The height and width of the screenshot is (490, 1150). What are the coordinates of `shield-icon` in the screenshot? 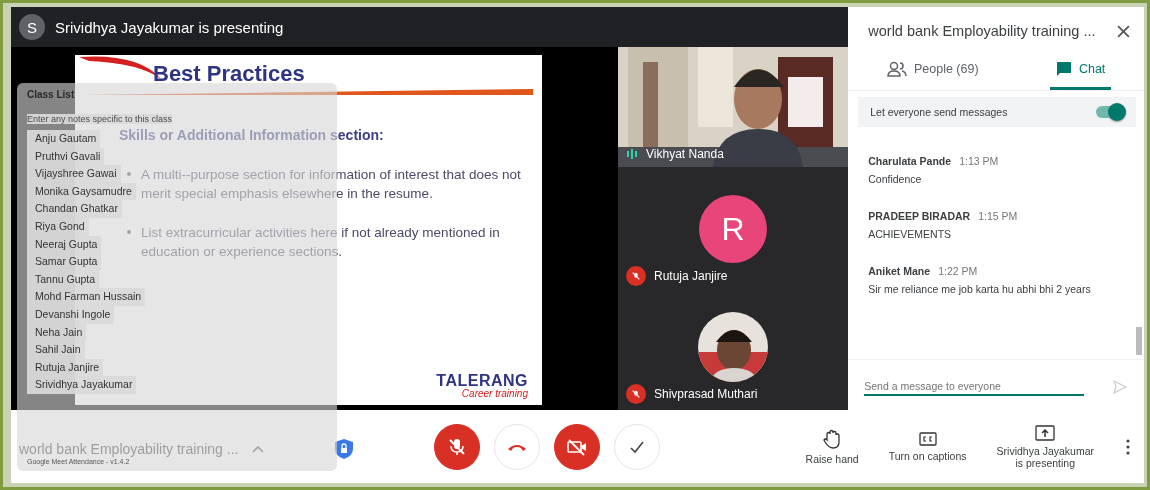 It's located at (344, 448).